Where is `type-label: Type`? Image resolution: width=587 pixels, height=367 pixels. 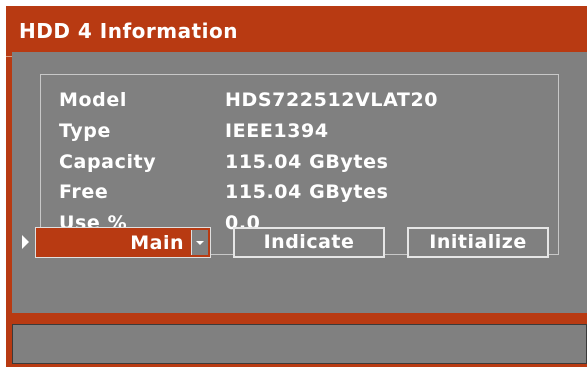 type-label: Type is located at coordinates (85, 131).